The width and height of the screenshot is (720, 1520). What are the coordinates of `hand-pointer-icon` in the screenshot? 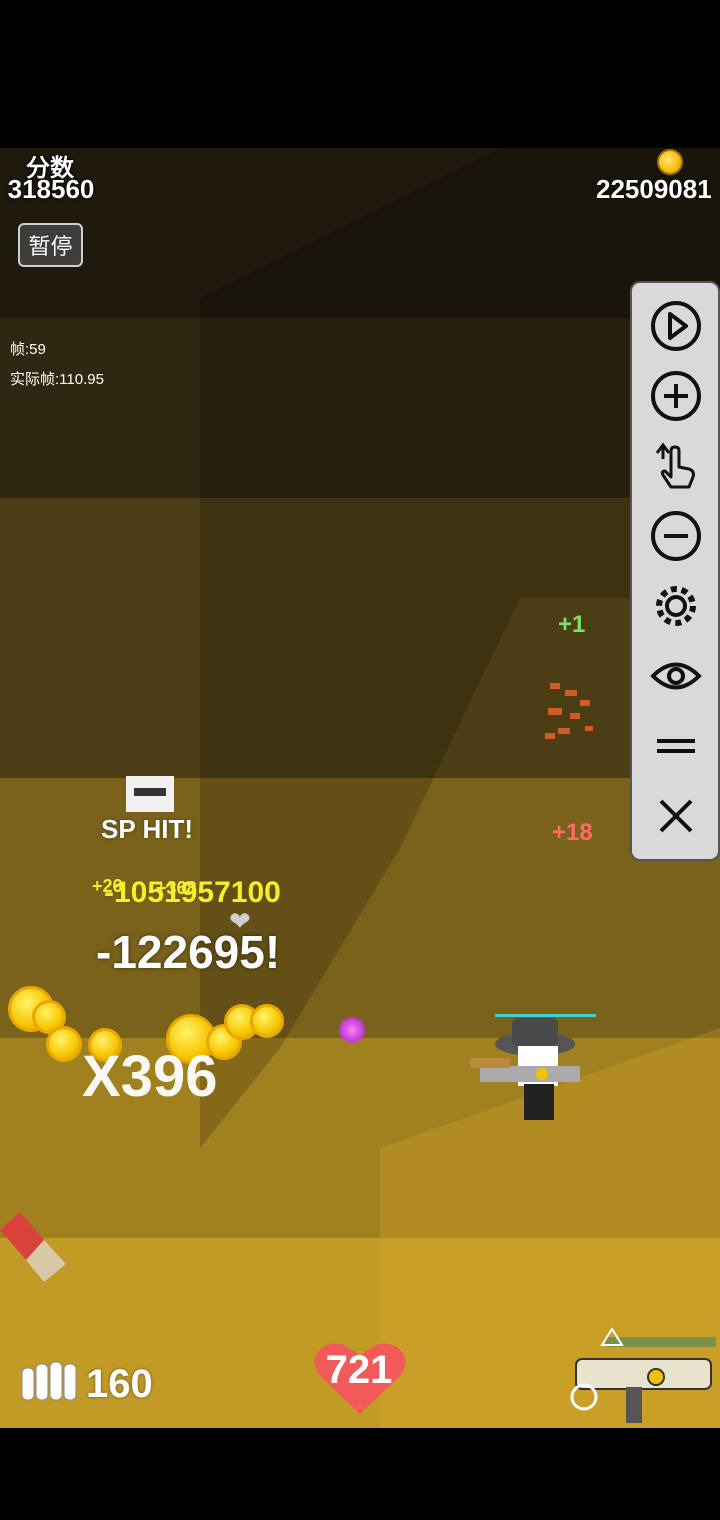 It's located at (675, 465).